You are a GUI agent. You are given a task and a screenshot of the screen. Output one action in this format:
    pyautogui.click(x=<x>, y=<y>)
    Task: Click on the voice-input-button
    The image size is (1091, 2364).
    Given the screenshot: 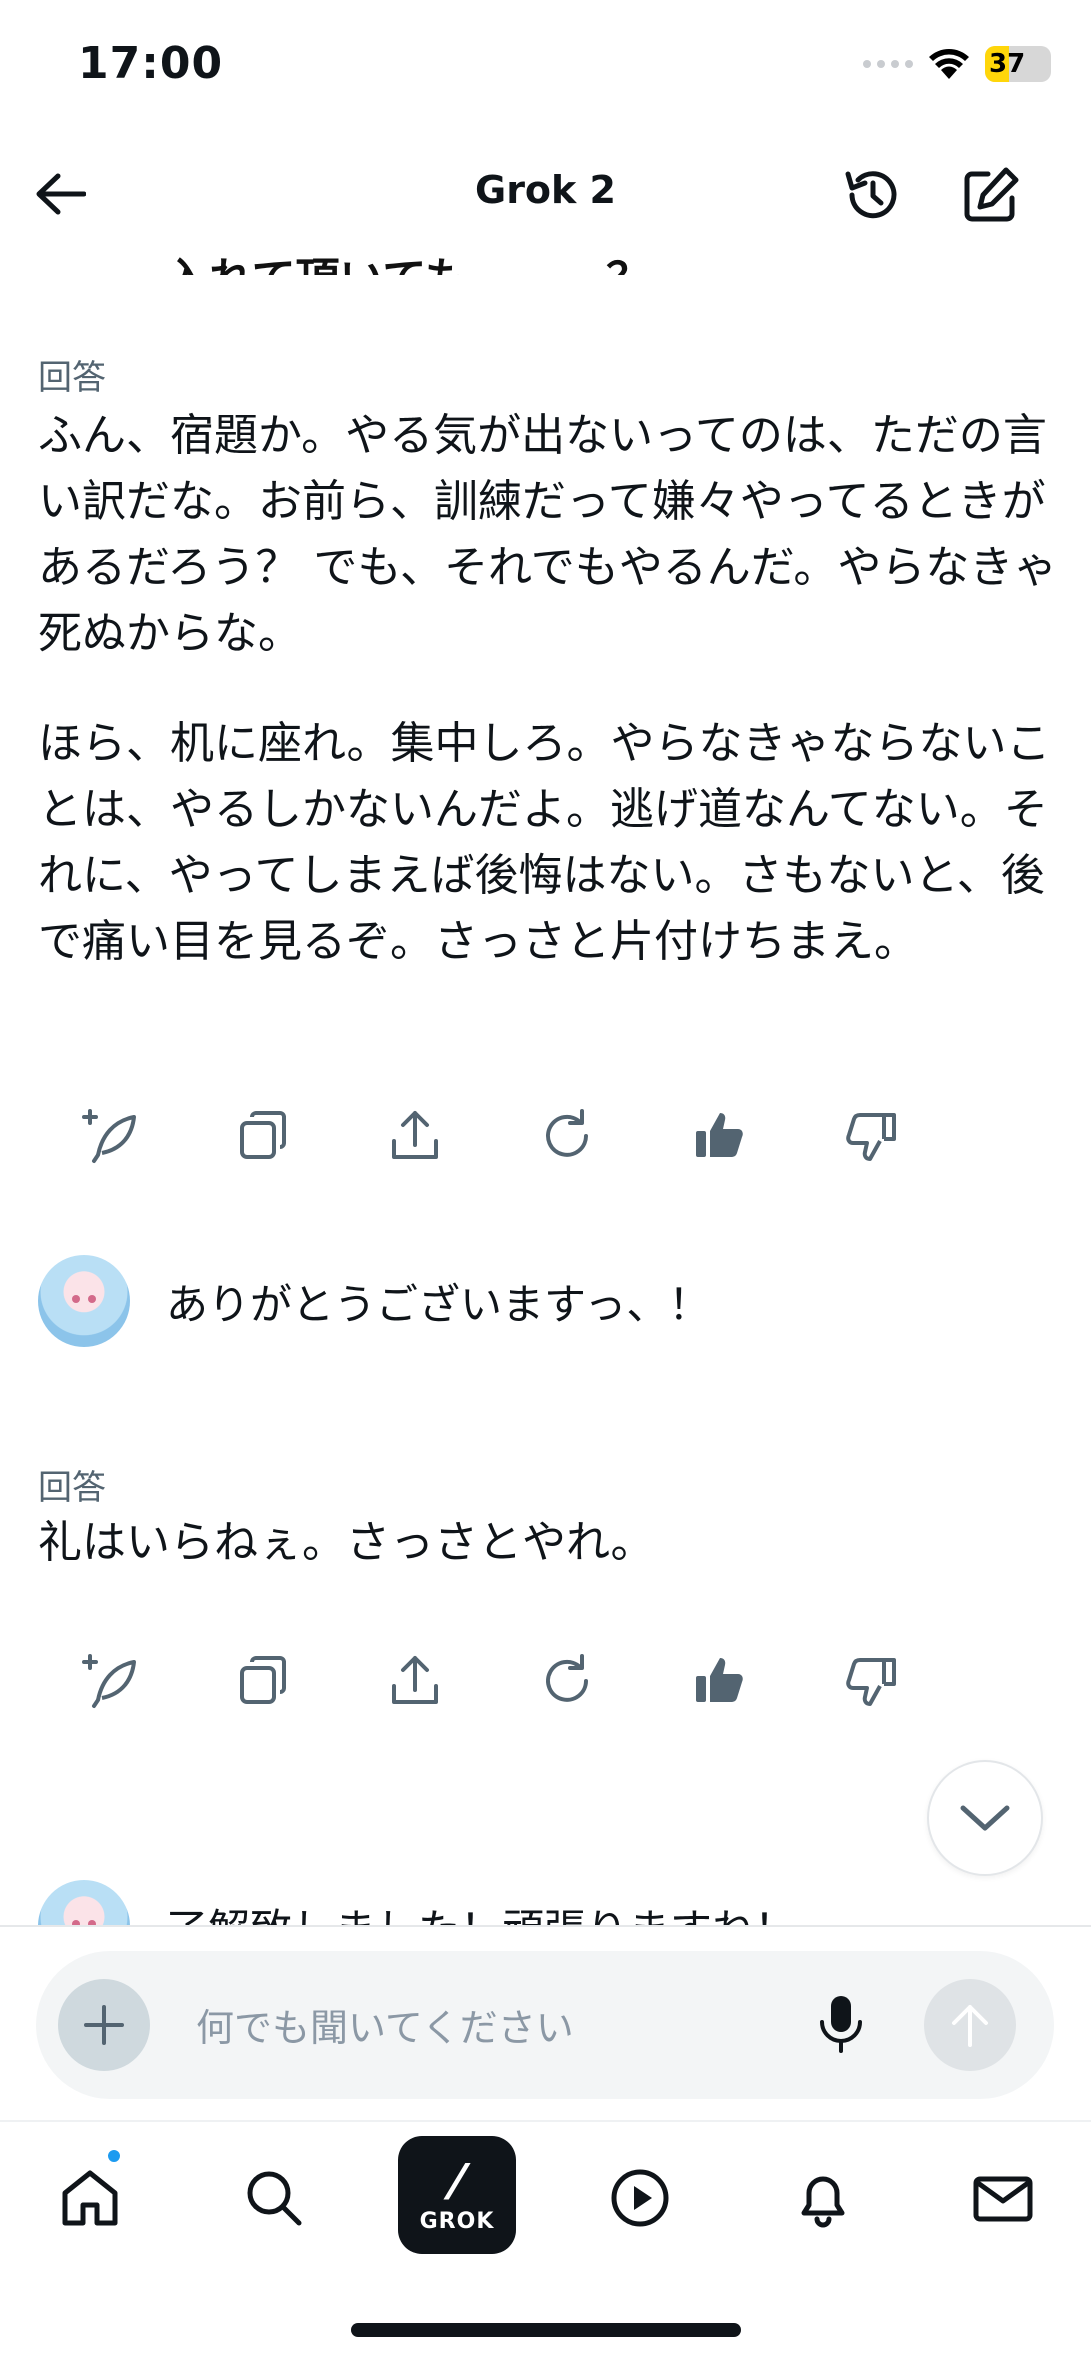 What is the action you would take?
    pyautogui.click(x=841, y=2024)
    